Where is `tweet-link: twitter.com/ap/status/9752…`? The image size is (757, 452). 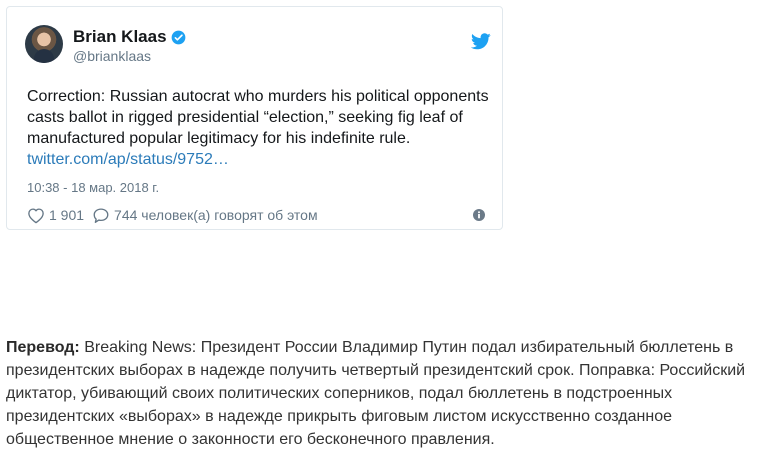 tweet-link: twitter.com/ap/status/9752… is located at coordinates (262, 159).